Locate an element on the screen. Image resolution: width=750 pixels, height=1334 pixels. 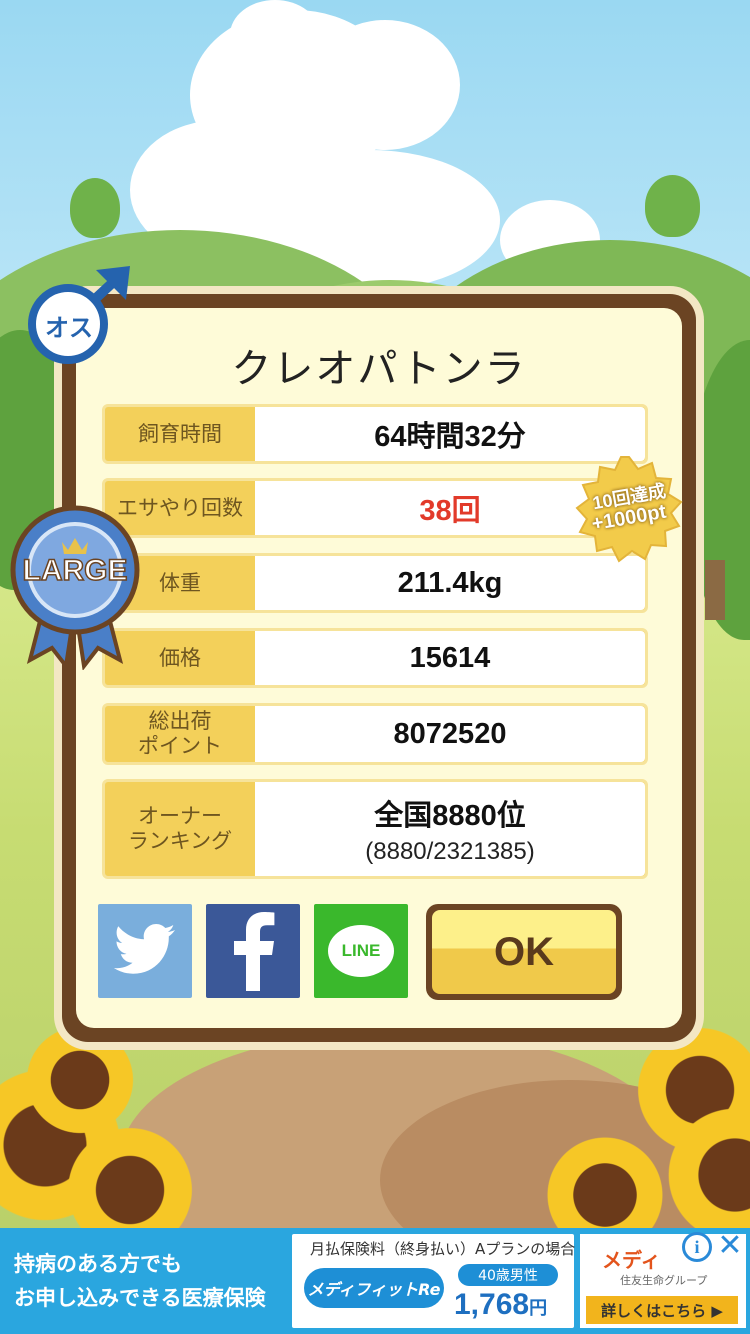
stat-row-owner-ranking: オーナー ランキング 全国8880位 (8880/2321385) is located at coordinates (375, 829).